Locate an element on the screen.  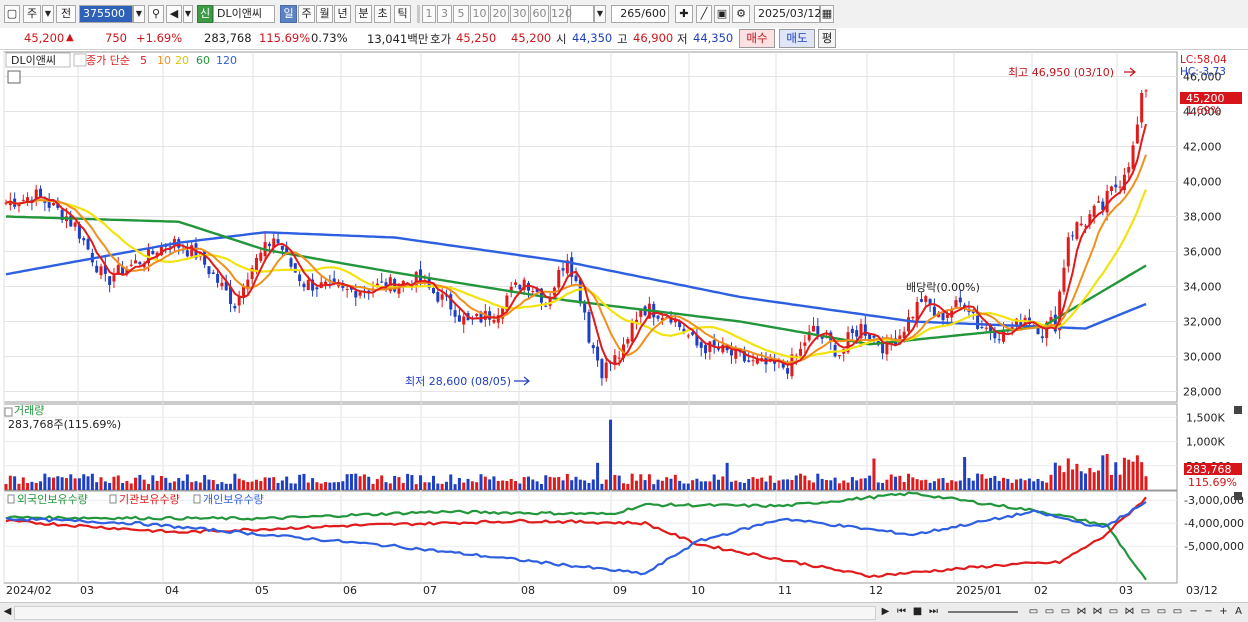
speaker-dropdown-icon: ▼ is located at coordinates (188, 14).